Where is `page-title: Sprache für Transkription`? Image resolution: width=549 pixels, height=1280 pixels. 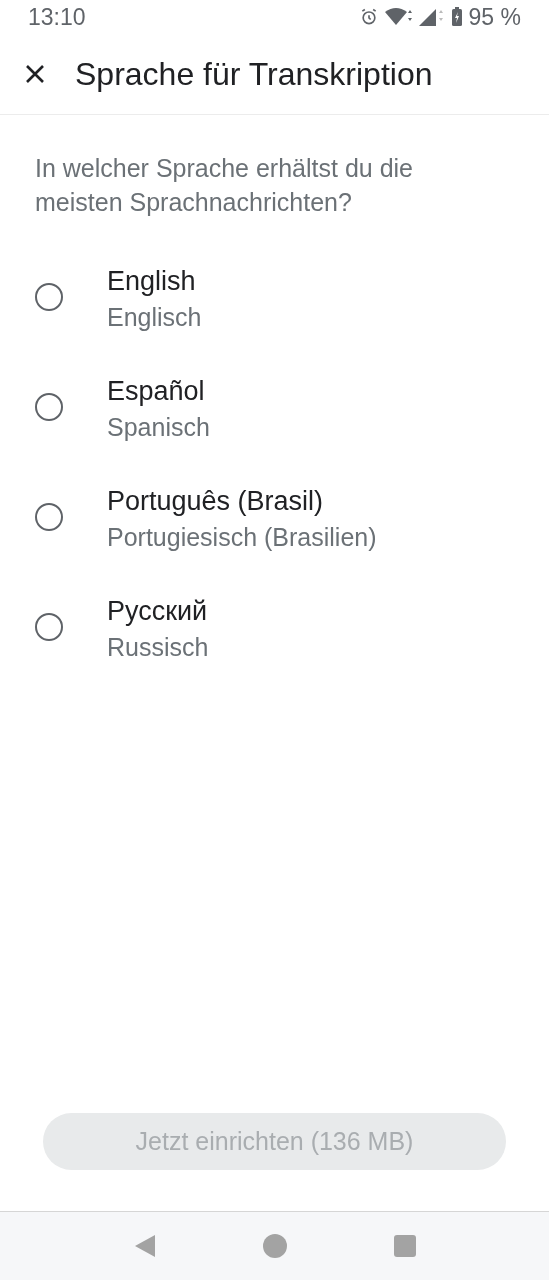
page-title: Sprache für Transkription is located at coordinates (254, 74).